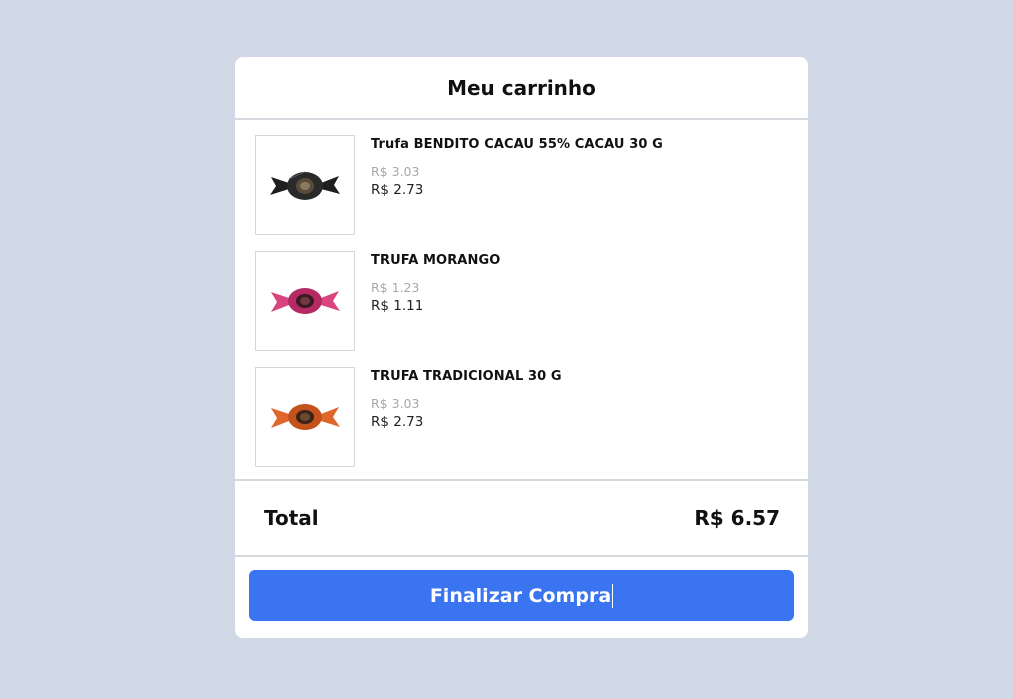  I want to click on truffle-strawberry-image, so click(305, 301).